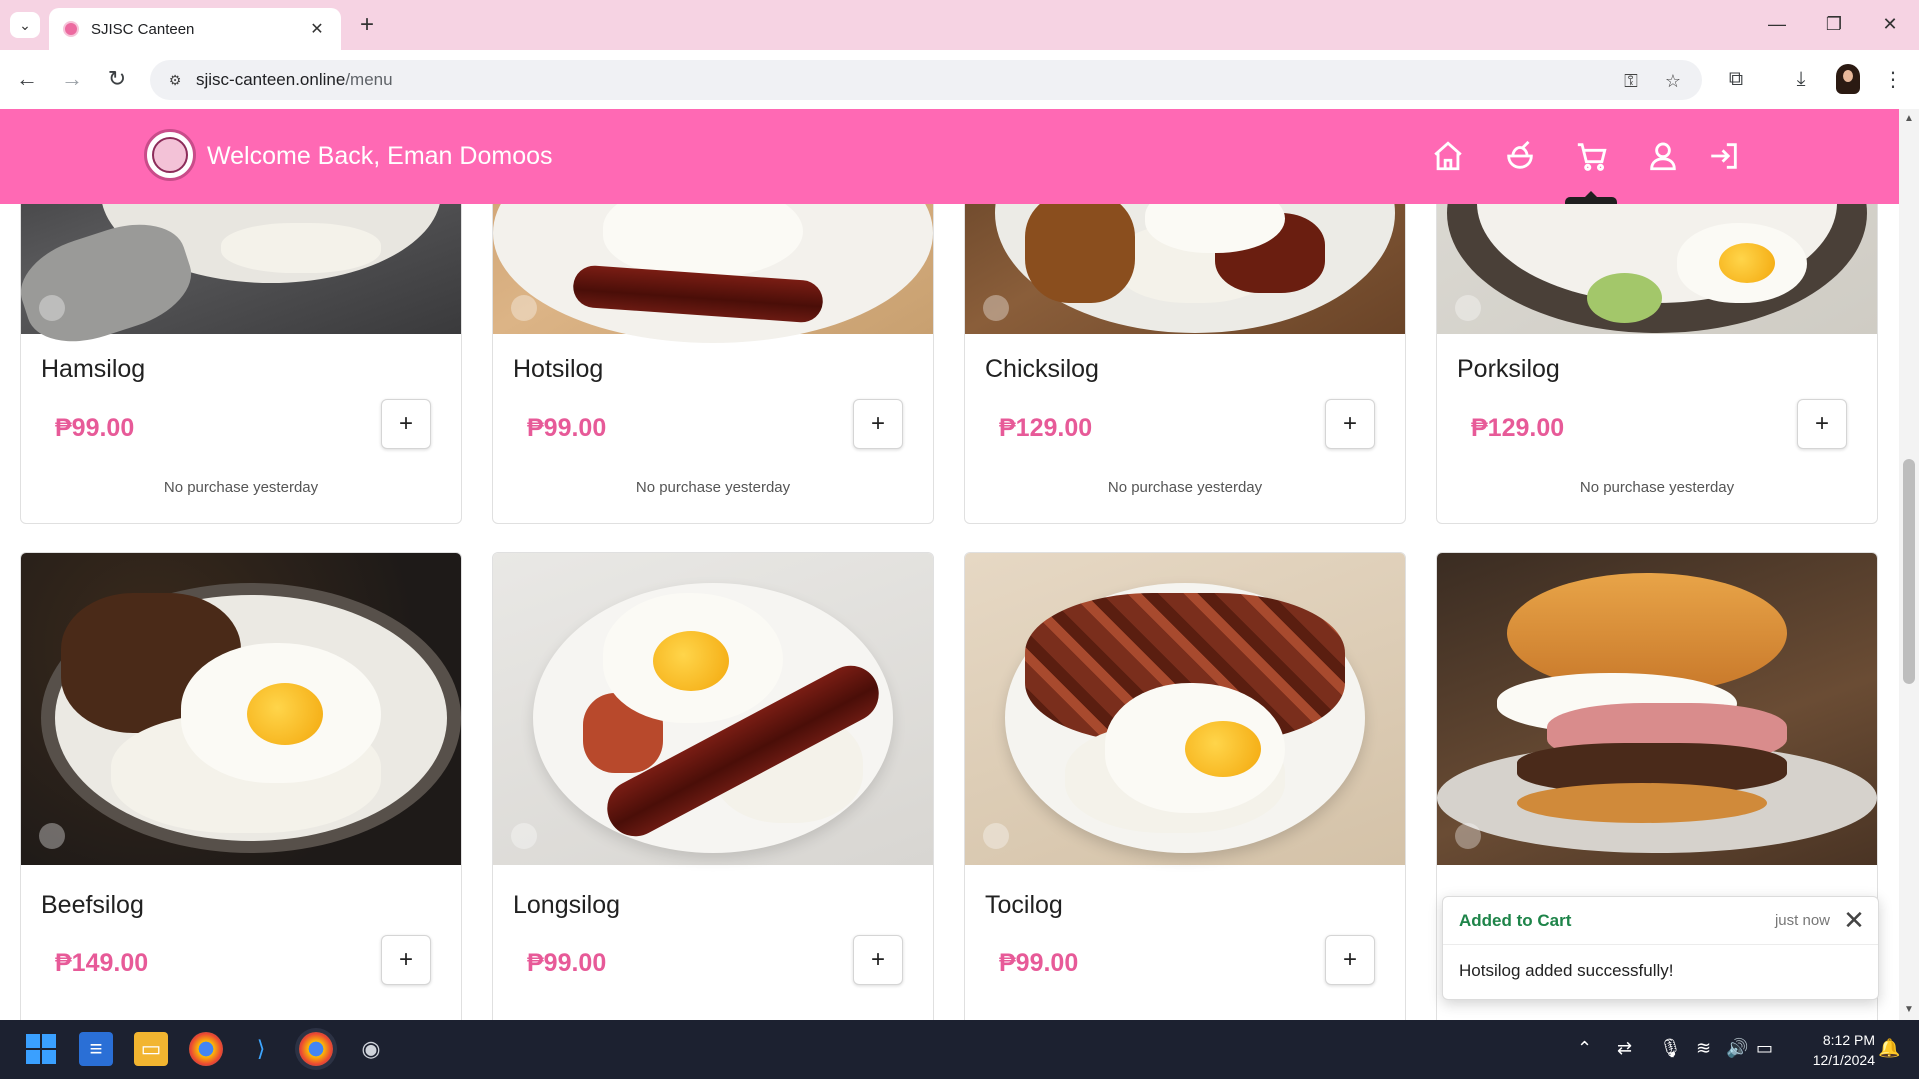 This screenshot has height=1079, width=1919. What do you see at coordinates (206, 1049) in the screenshot?
I see `chrome-icon` at bounding box center [206, 1049].